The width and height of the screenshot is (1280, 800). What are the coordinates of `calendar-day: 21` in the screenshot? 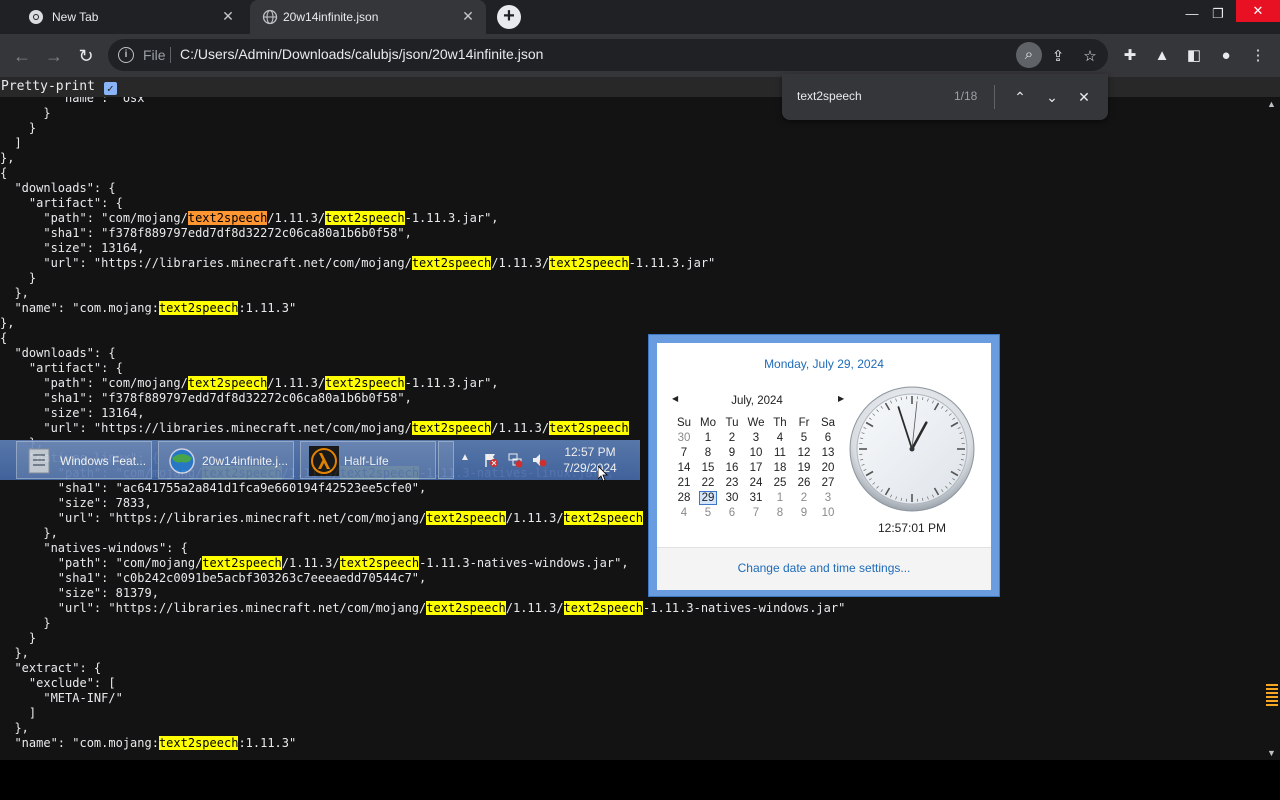 It's located at (684, 482).